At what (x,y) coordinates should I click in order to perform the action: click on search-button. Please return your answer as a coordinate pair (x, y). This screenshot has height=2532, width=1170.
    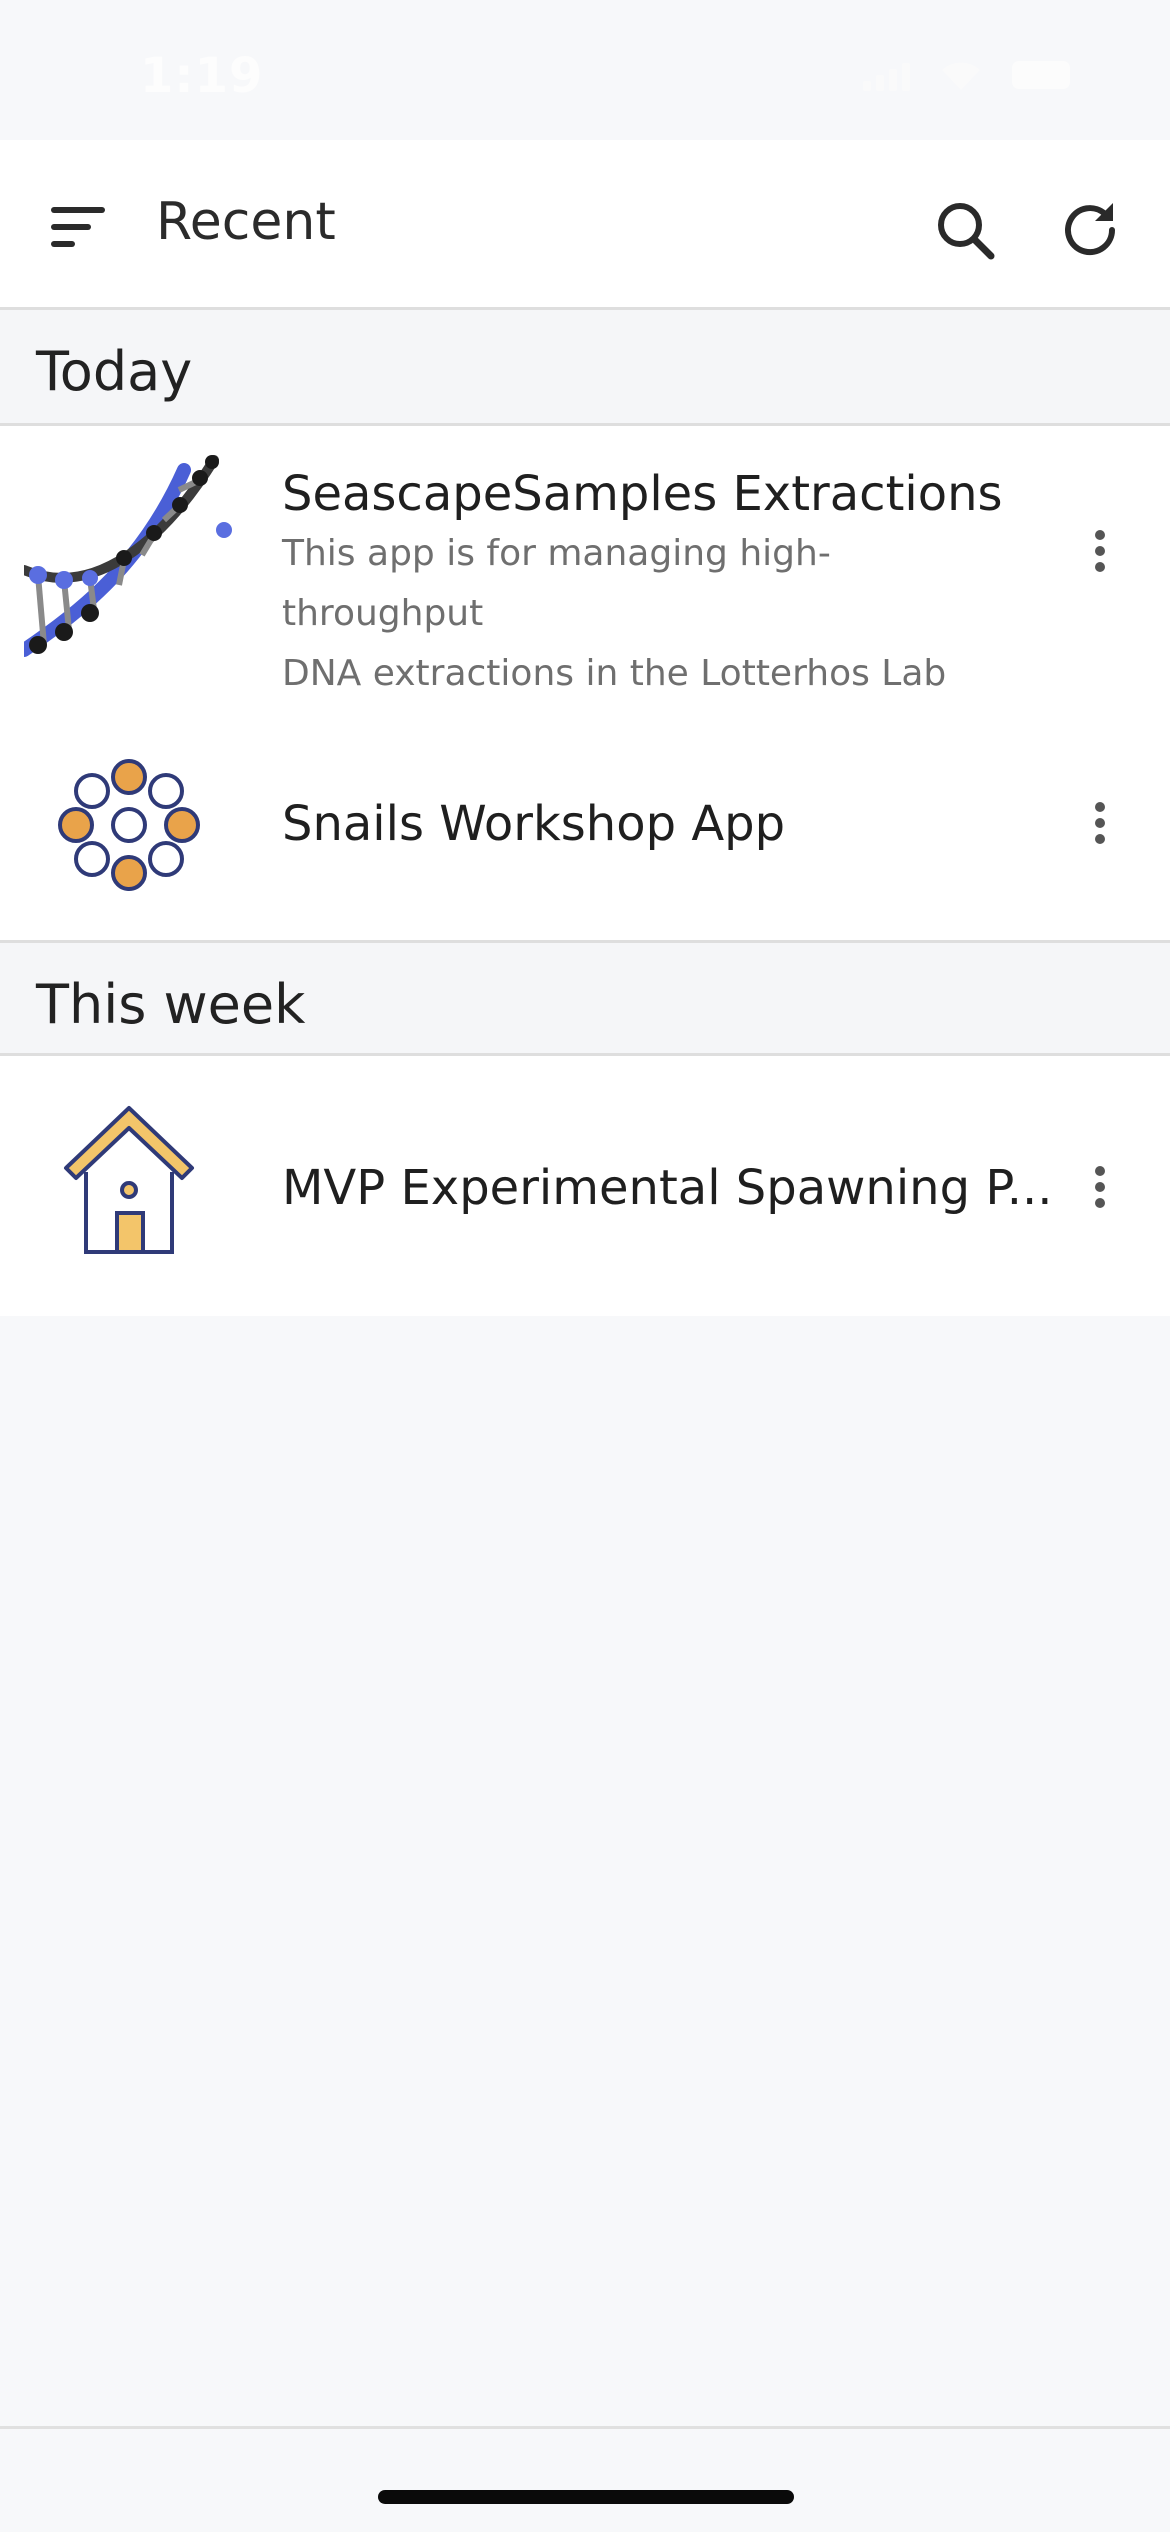
    Looking at the image, I should click on (965, 230).